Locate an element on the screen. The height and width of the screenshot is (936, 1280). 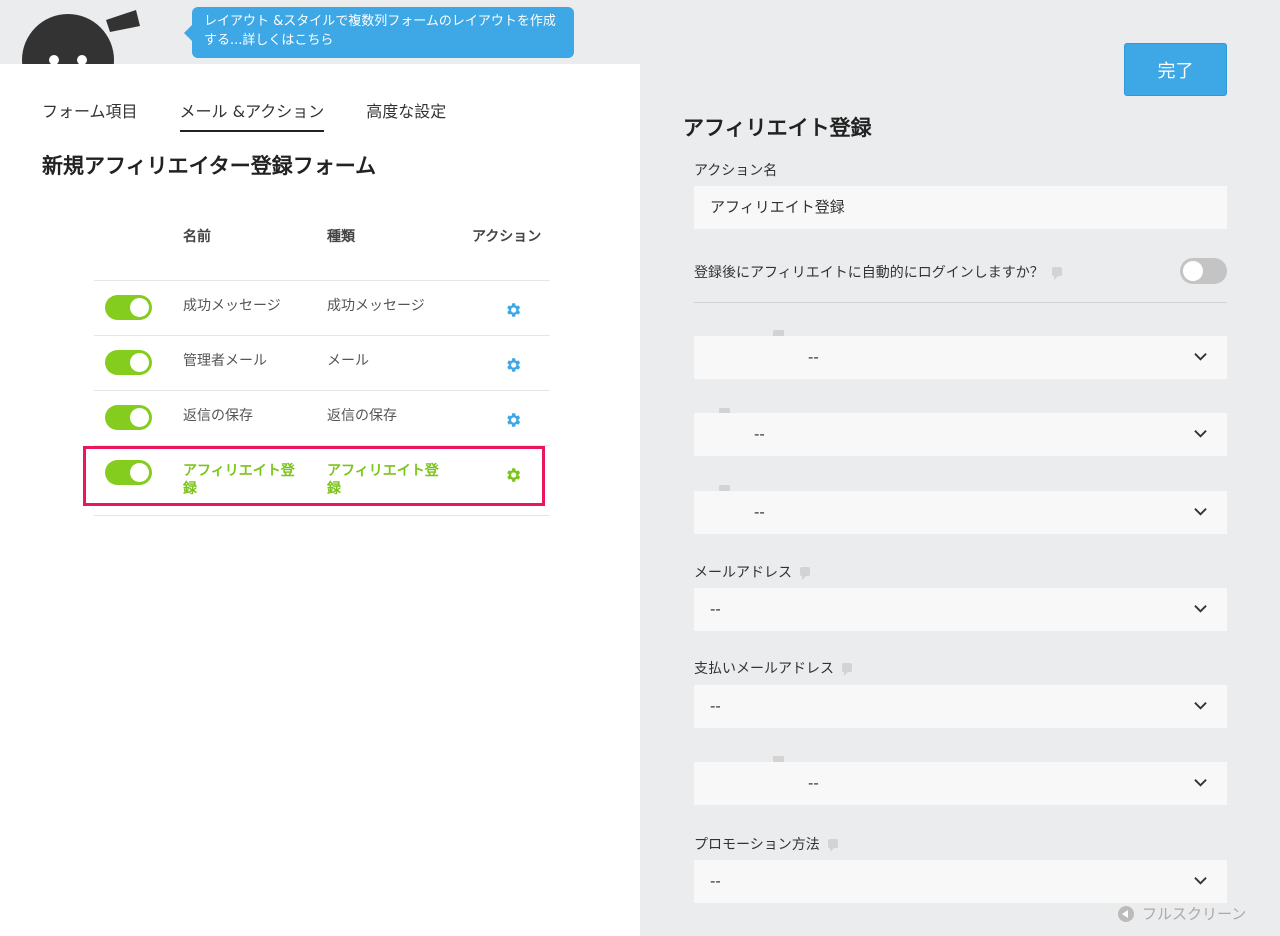
action-type: アフィリエイト登録 is located at coordinates (383, 480).